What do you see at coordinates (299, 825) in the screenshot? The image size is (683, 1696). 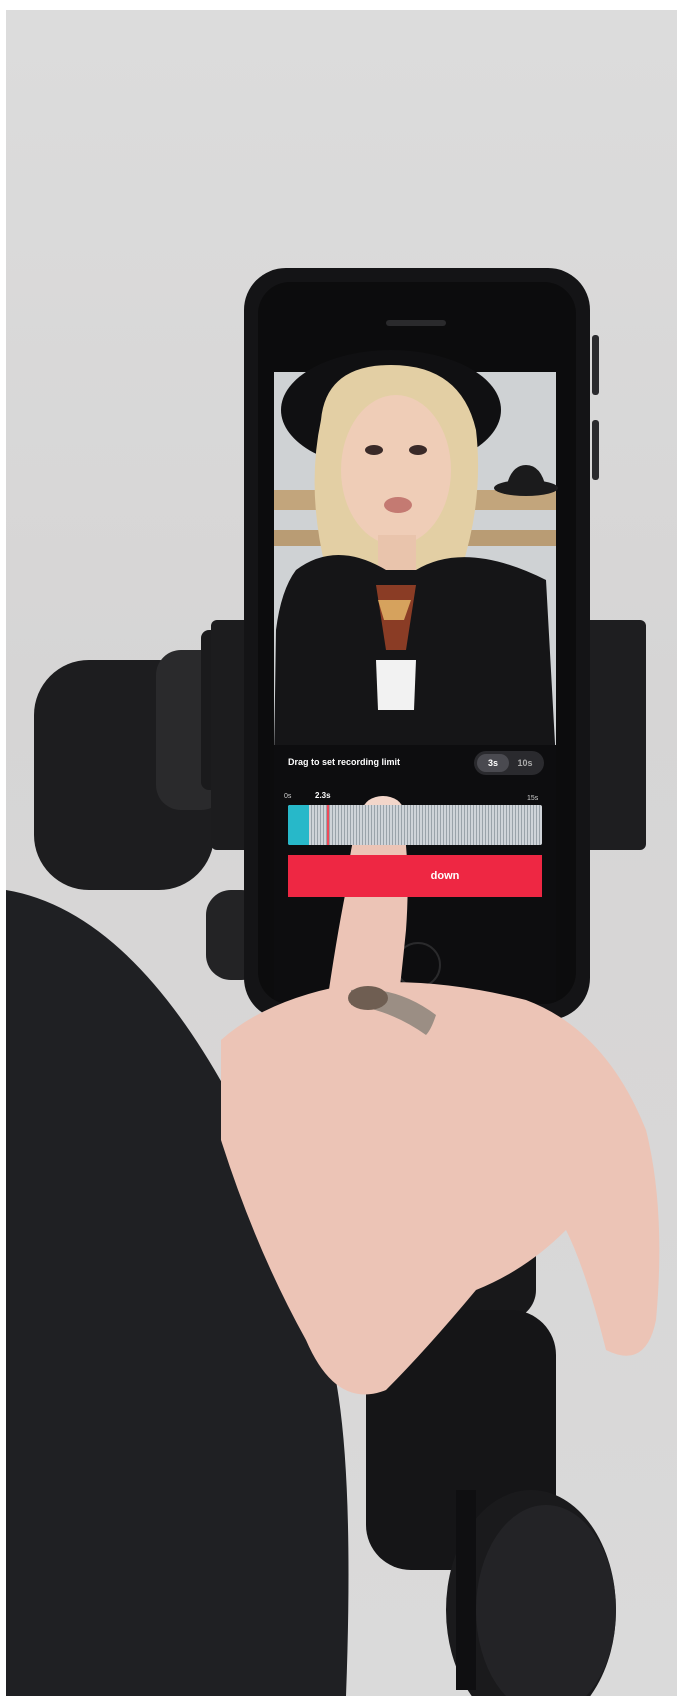 I see `timeline-fill` at bounding box center [299, 825].